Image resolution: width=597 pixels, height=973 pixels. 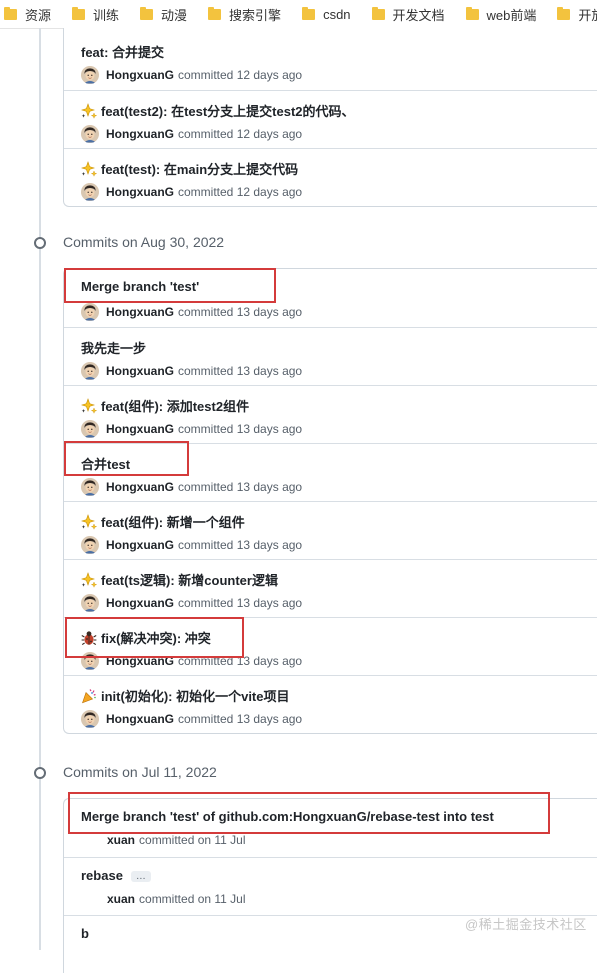 What do you see at coordinates (326, 14) in the screenshot?
I see `bookmark-folder-4: csdn` at bounding box center [326, 14].